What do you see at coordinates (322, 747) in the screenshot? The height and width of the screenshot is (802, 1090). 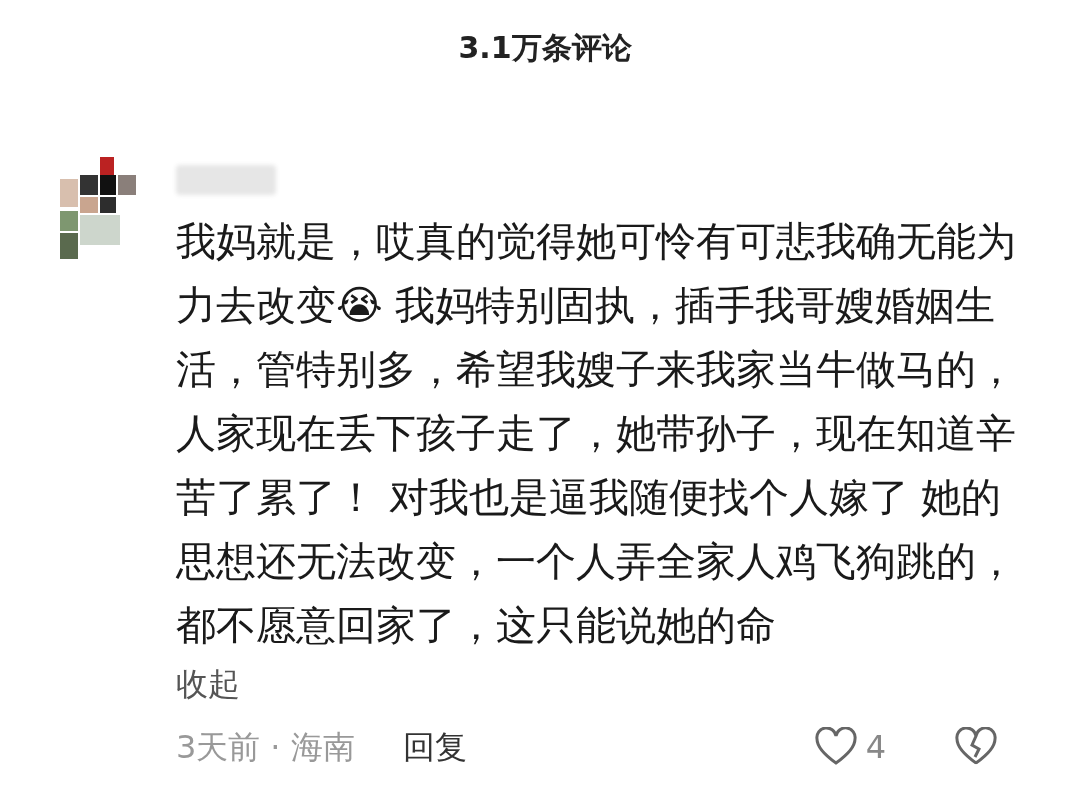 I see `comment-location: 海南` at bounding box center [322, 747].